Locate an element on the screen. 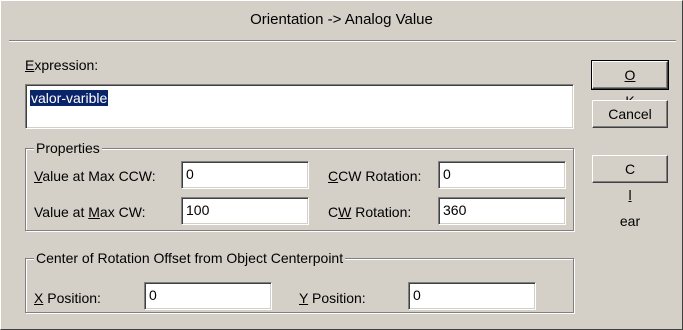  y-position-value: 0 is located at coordinates (417, 295).